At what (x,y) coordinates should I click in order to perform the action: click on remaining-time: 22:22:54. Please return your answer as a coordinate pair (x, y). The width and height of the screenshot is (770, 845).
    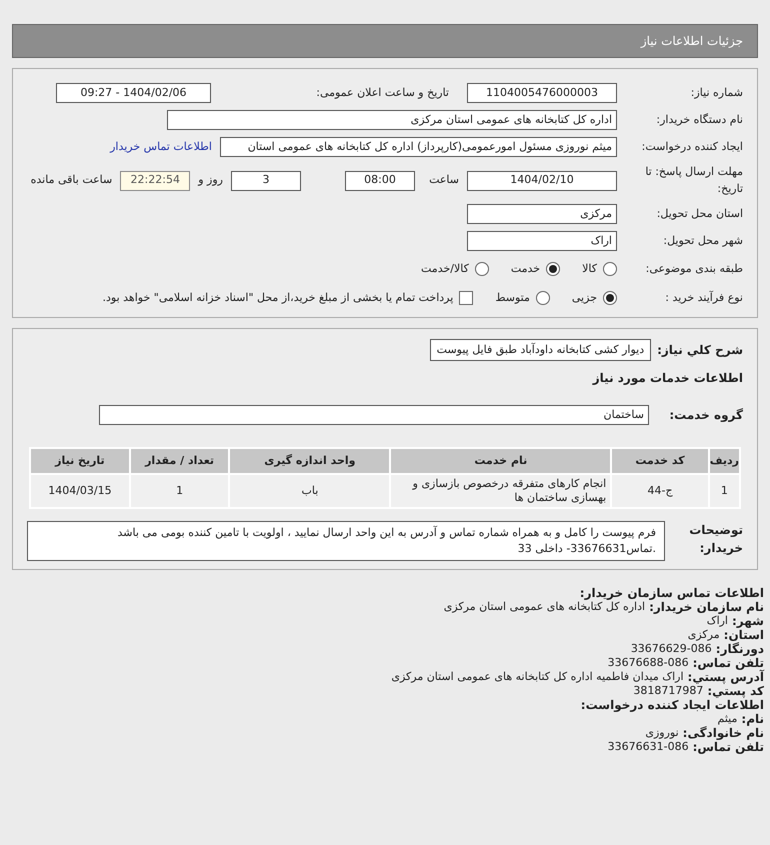
    Looking at the image, I should click on (155, 180).